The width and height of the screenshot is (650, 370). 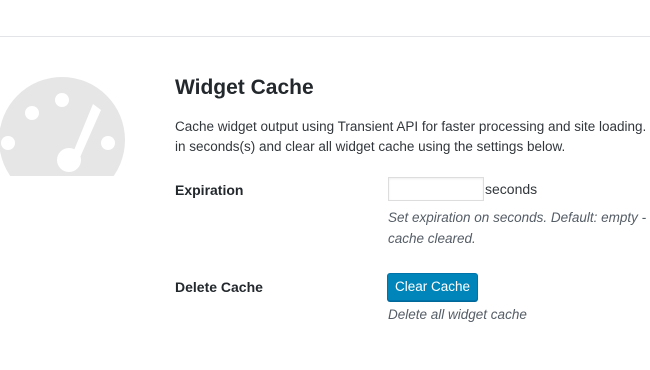 What do you see at coordinates (457, 314) in the screenshot?
I see `delete-cache-help-text: Delete all widget cache` at bounding box center [457, 314].